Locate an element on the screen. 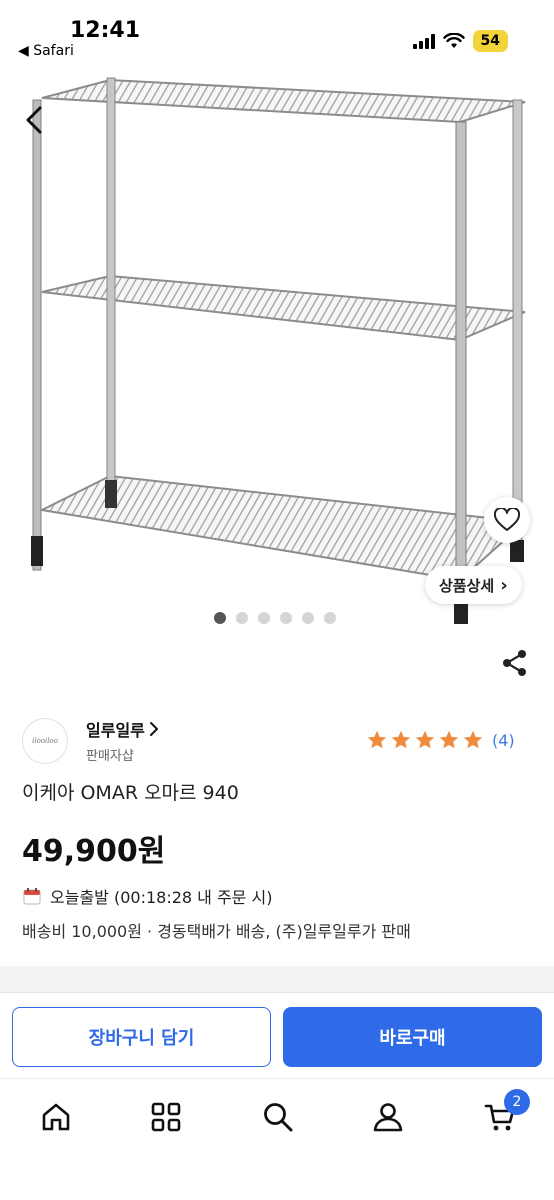 The width and height of the screenshot is (554, 1200). product-title: 이케아 OMAR 오마르 940 is located at coordinates (130, 793).